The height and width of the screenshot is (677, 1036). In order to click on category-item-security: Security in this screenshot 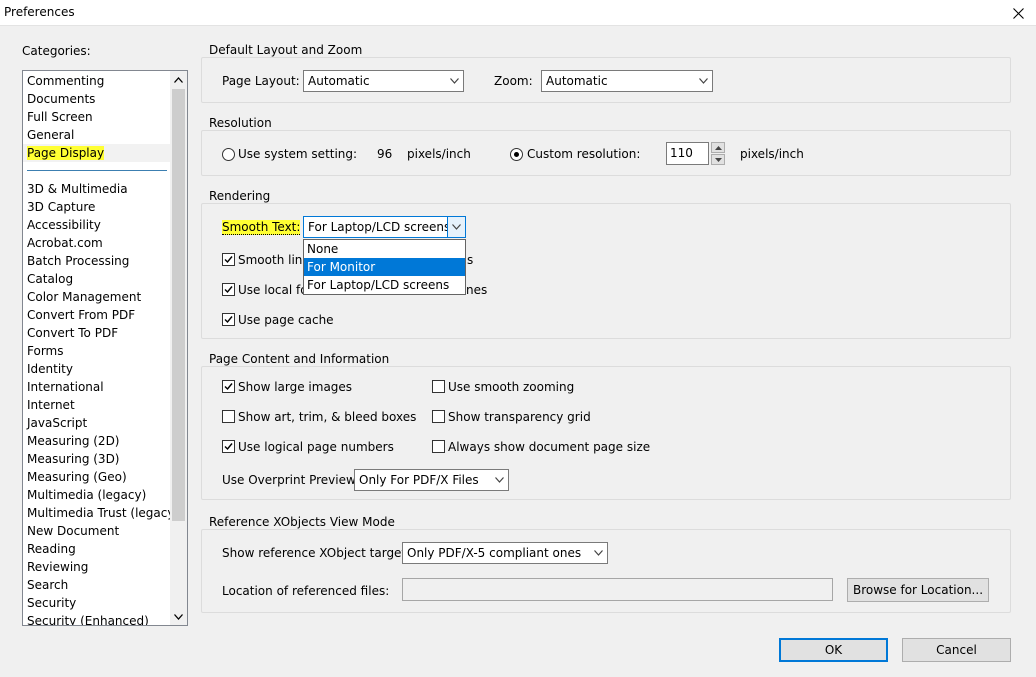, I will do `click(97, 603)`.